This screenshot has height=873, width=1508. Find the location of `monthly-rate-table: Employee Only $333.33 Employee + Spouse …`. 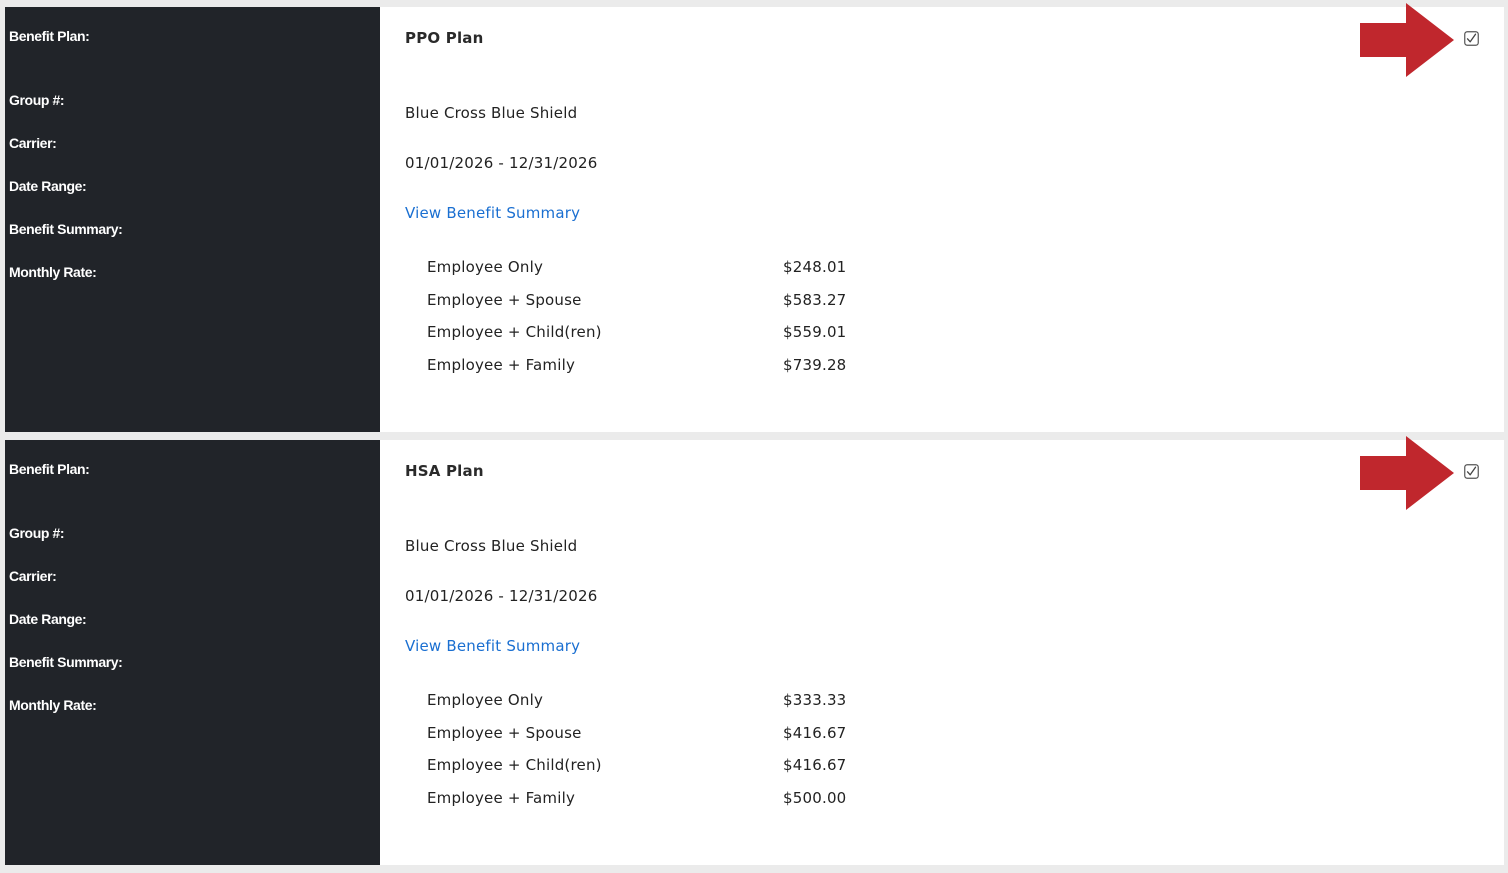

monthly-rate-table: Employee Only $333.33 Employee + Spouse … is located at coordinates (677, 755).